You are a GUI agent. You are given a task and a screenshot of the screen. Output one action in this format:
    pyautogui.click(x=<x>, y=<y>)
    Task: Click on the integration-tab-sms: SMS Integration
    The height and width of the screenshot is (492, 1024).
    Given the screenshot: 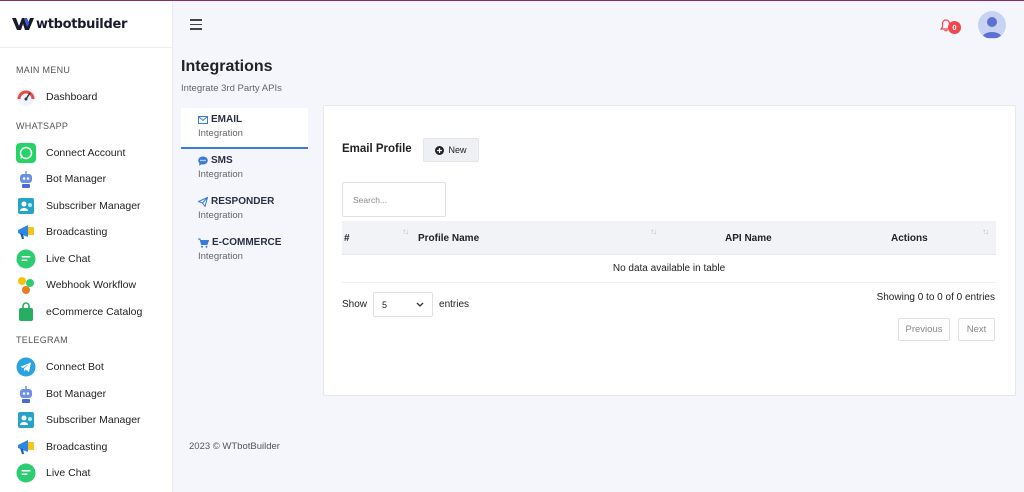 What is the action you would take?
    pyautogui.click(x=244, y=169)
    